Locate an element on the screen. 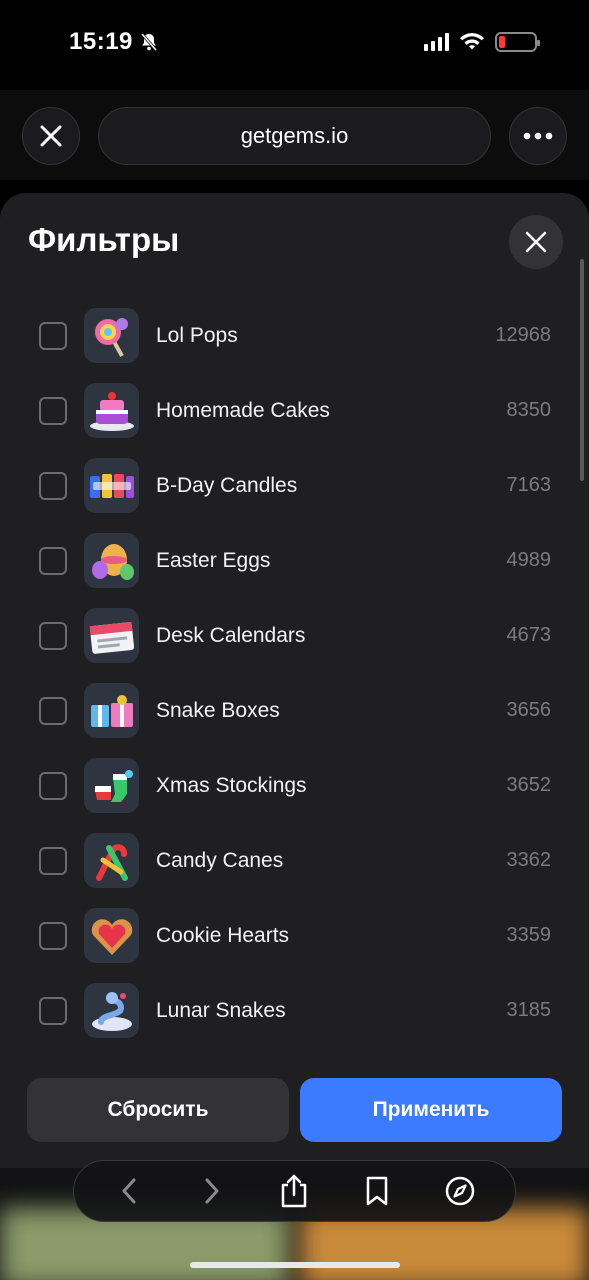  filter-row-desk-calendars: Desk Calendars 4673 is located at coordinates (294, 635).